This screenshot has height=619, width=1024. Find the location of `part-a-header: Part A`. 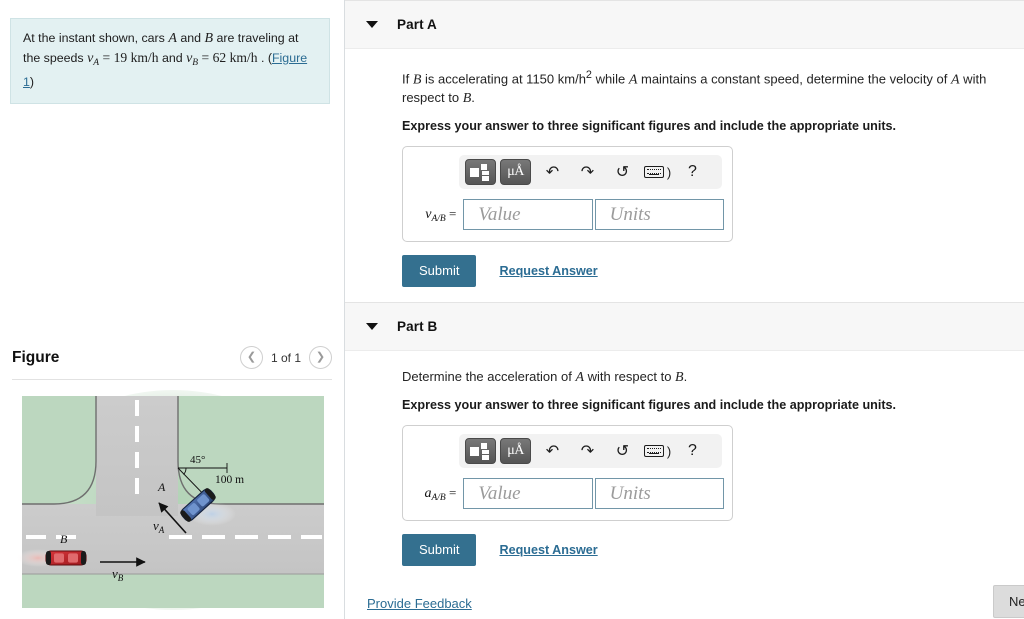

part-a-header: Part A is located at coordinates (684, 24).